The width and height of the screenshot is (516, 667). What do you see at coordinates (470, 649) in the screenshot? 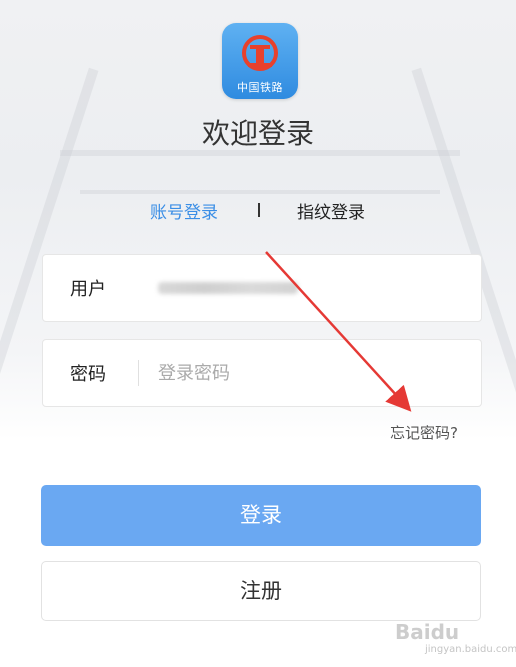
I see `watermark-sub: jingyan.baidu.com` at bounding box center [470, 649].